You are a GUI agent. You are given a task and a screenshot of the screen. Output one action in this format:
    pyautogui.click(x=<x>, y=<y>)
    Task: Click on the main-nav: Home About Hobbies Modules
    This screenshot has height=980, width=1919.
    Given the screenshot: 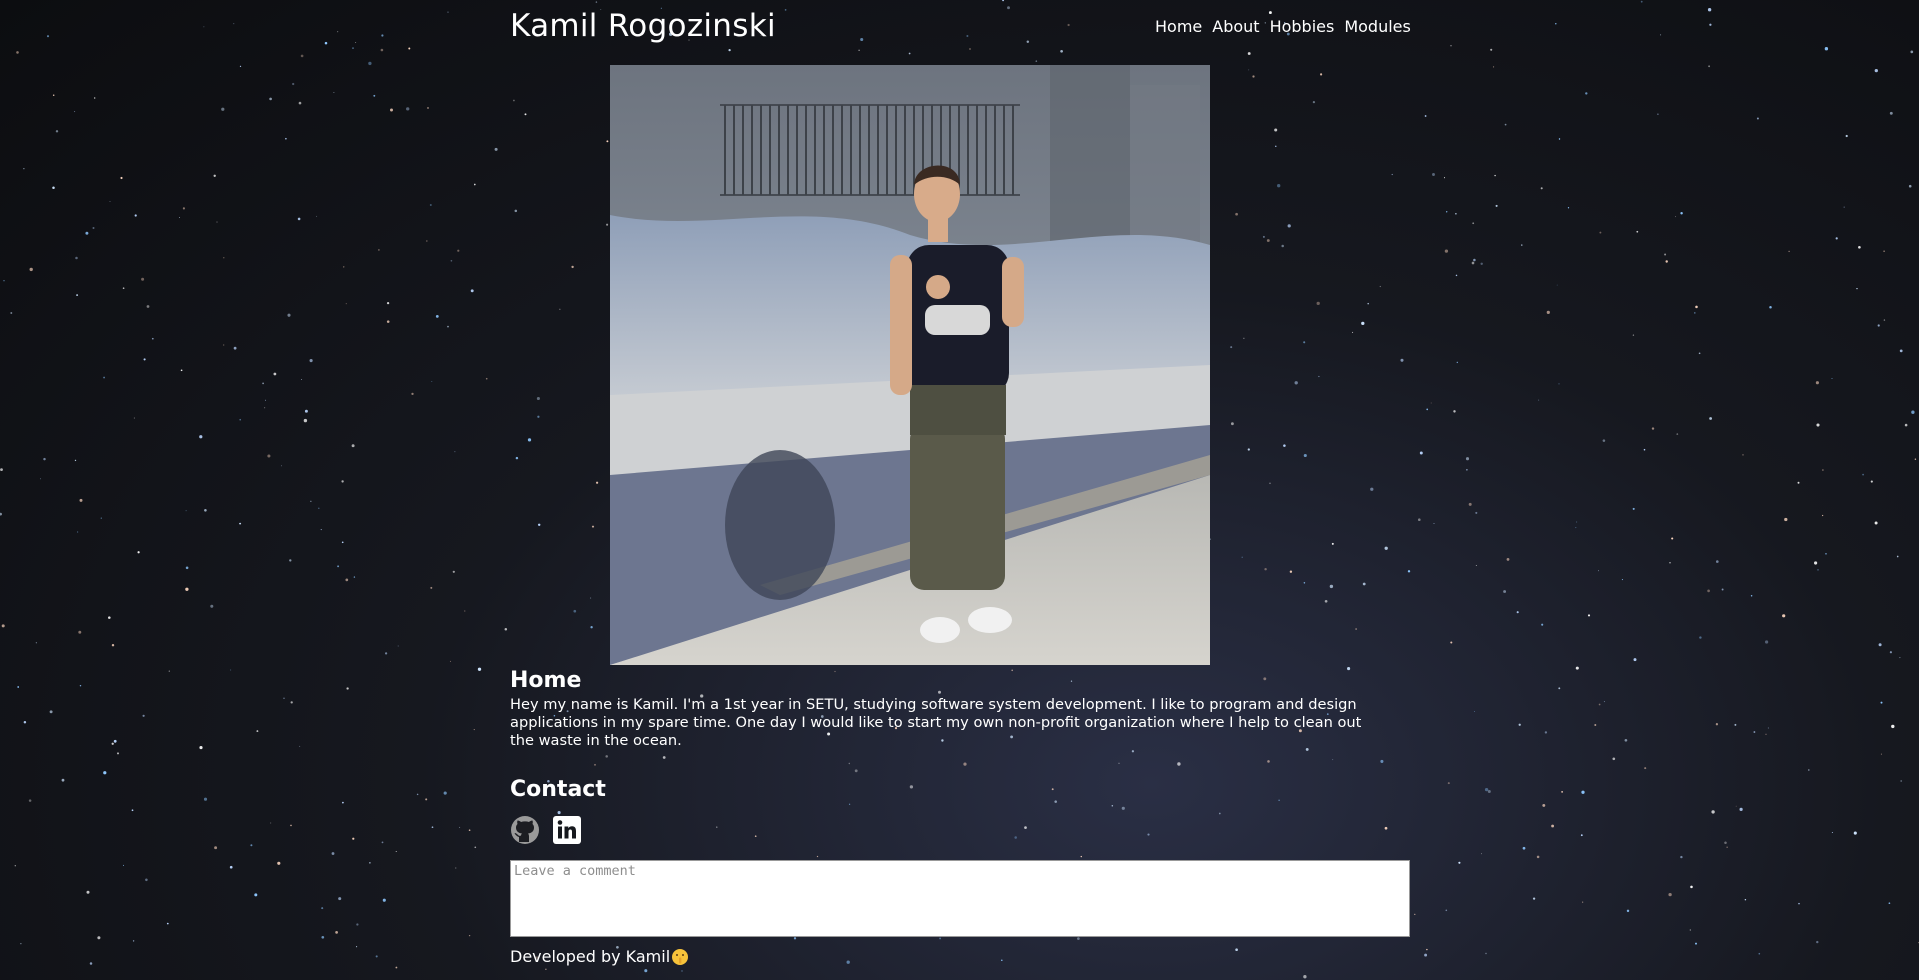 What is the action you would take?
    pyautogui.click(x=1283, y=26)
    